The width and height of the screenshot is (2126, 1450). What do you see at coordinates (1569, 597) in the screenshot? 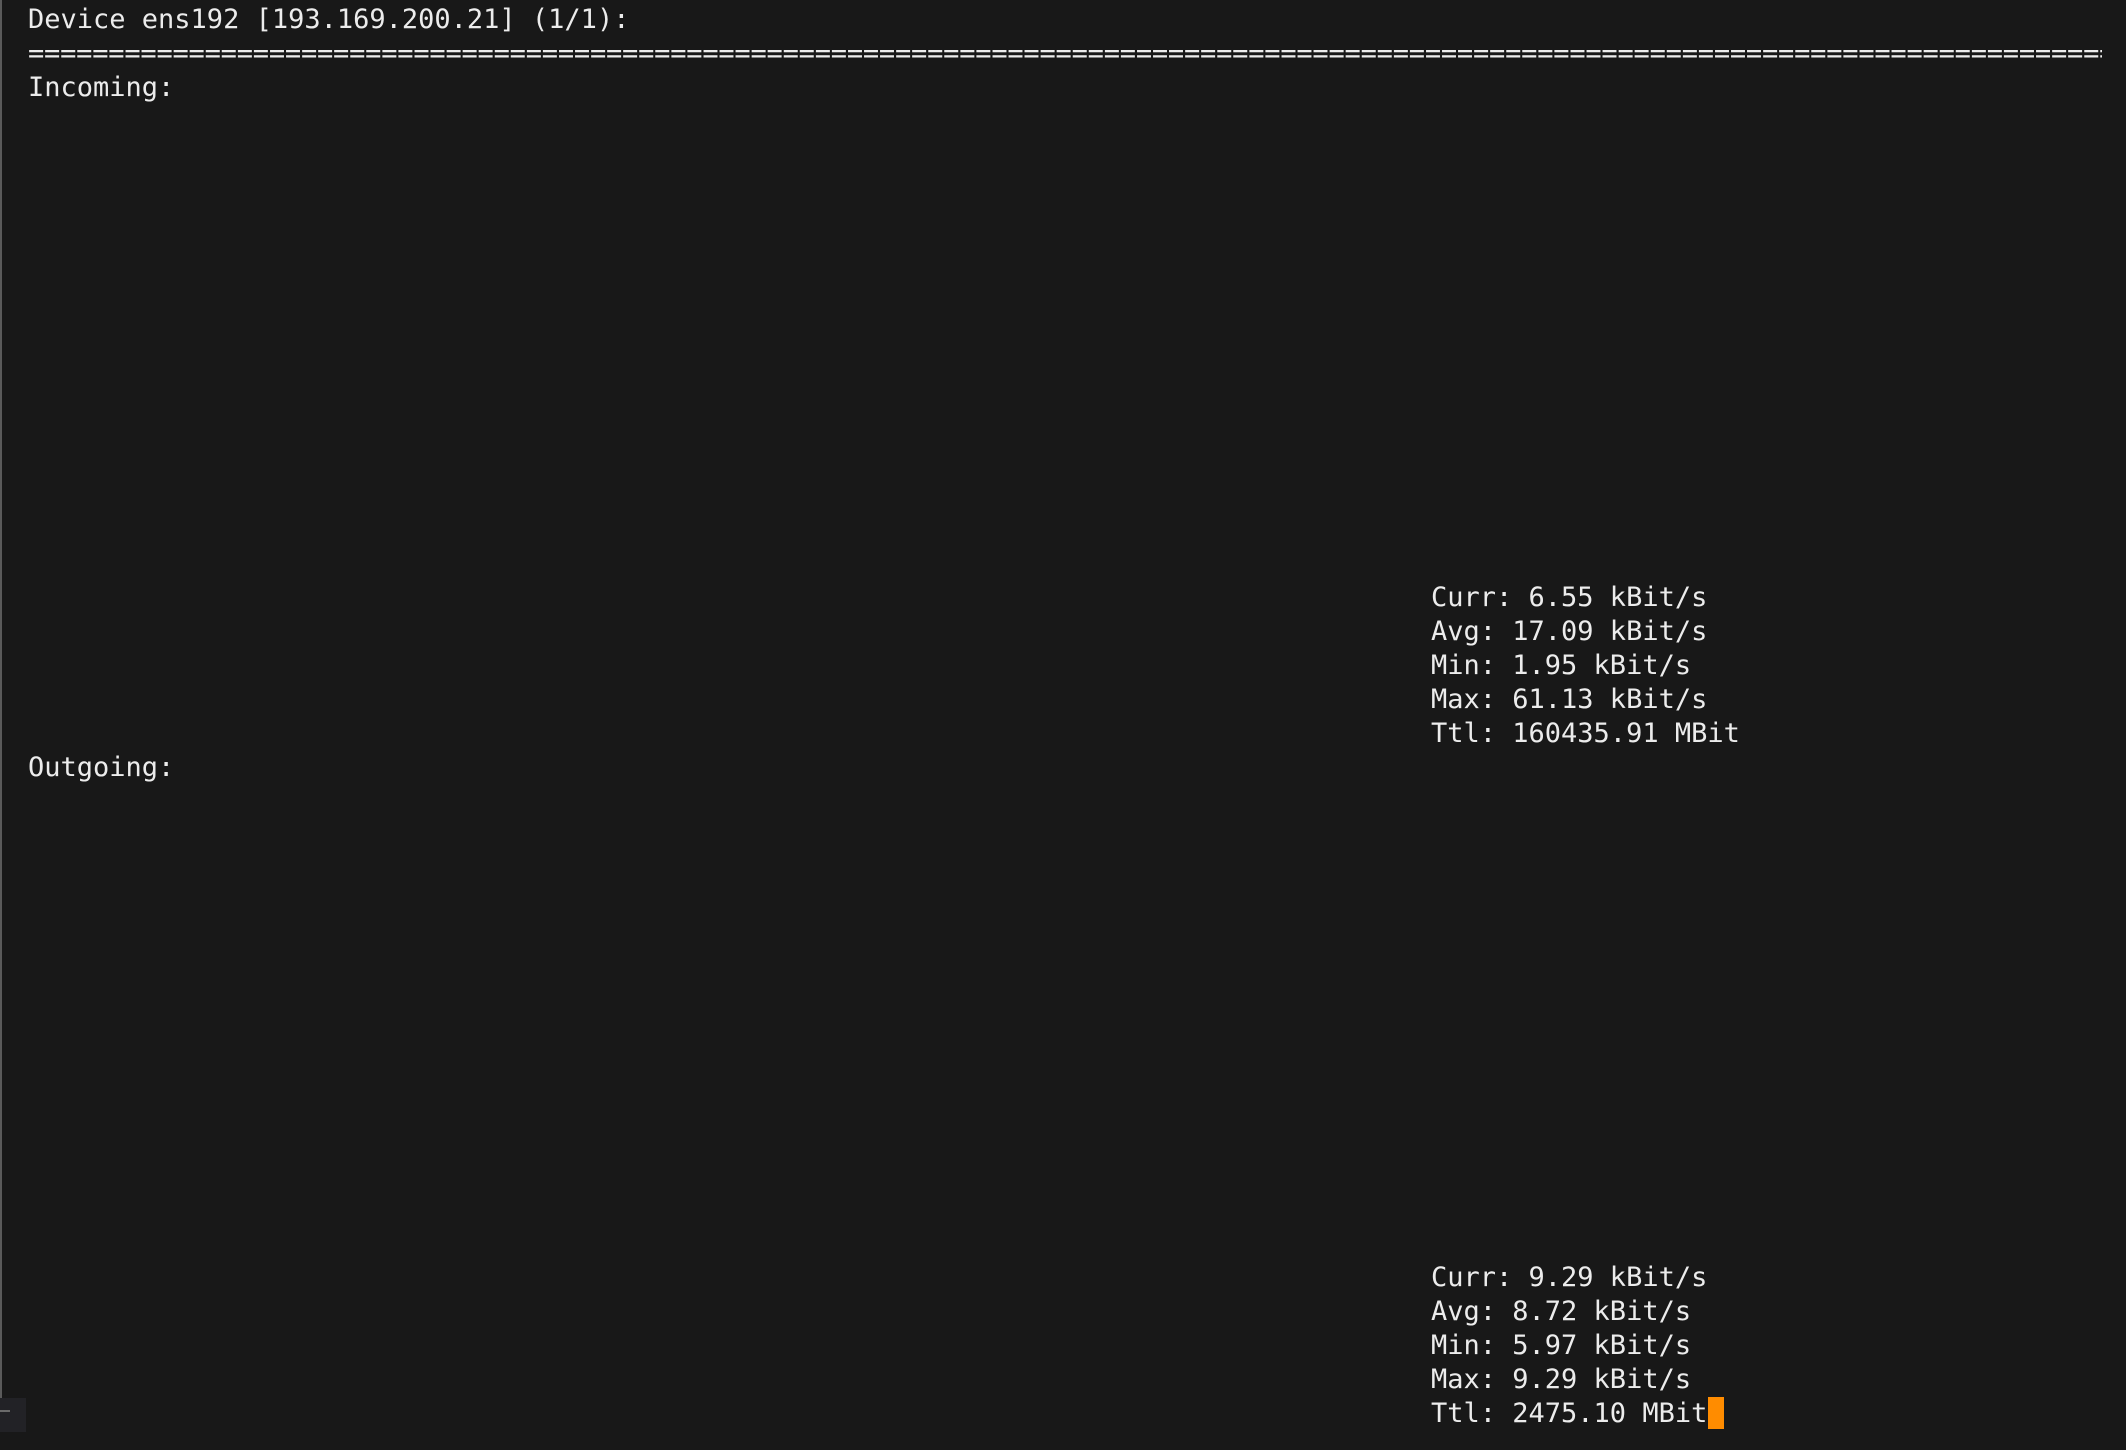
I see `incoming-curr: Curr: 6.55 kBit/s` at bounding box center [1569, 597].